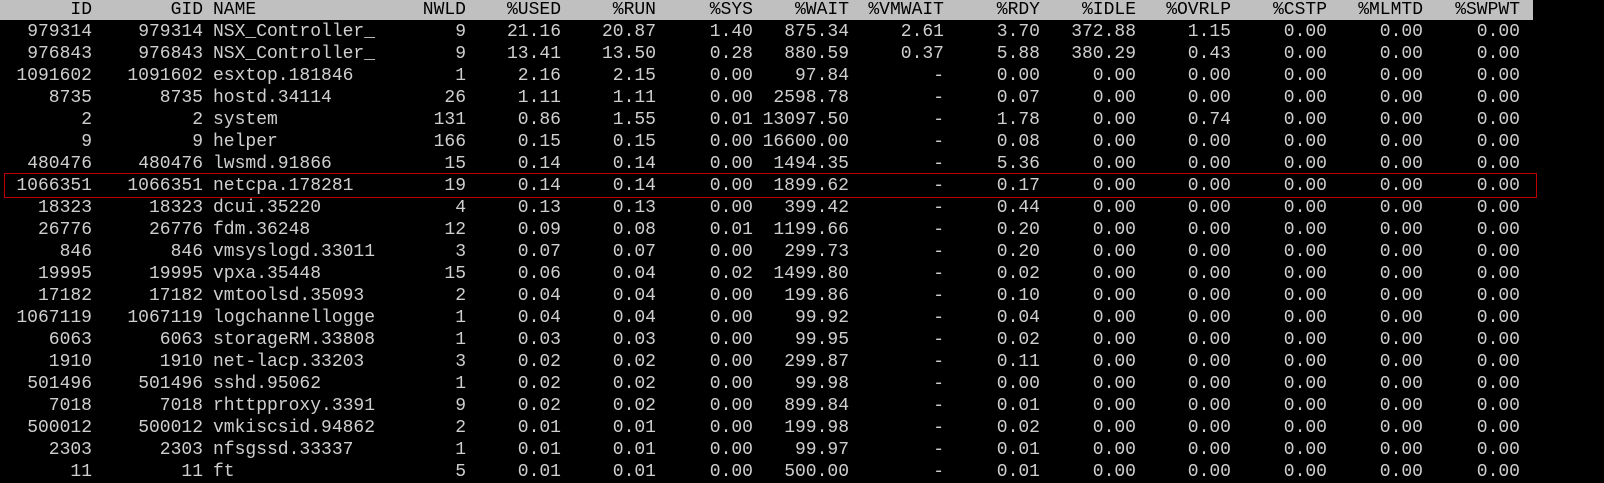 This screenshot has height=483, width=1604. I want to click on cell-nwld: 9, so click(460, 406).